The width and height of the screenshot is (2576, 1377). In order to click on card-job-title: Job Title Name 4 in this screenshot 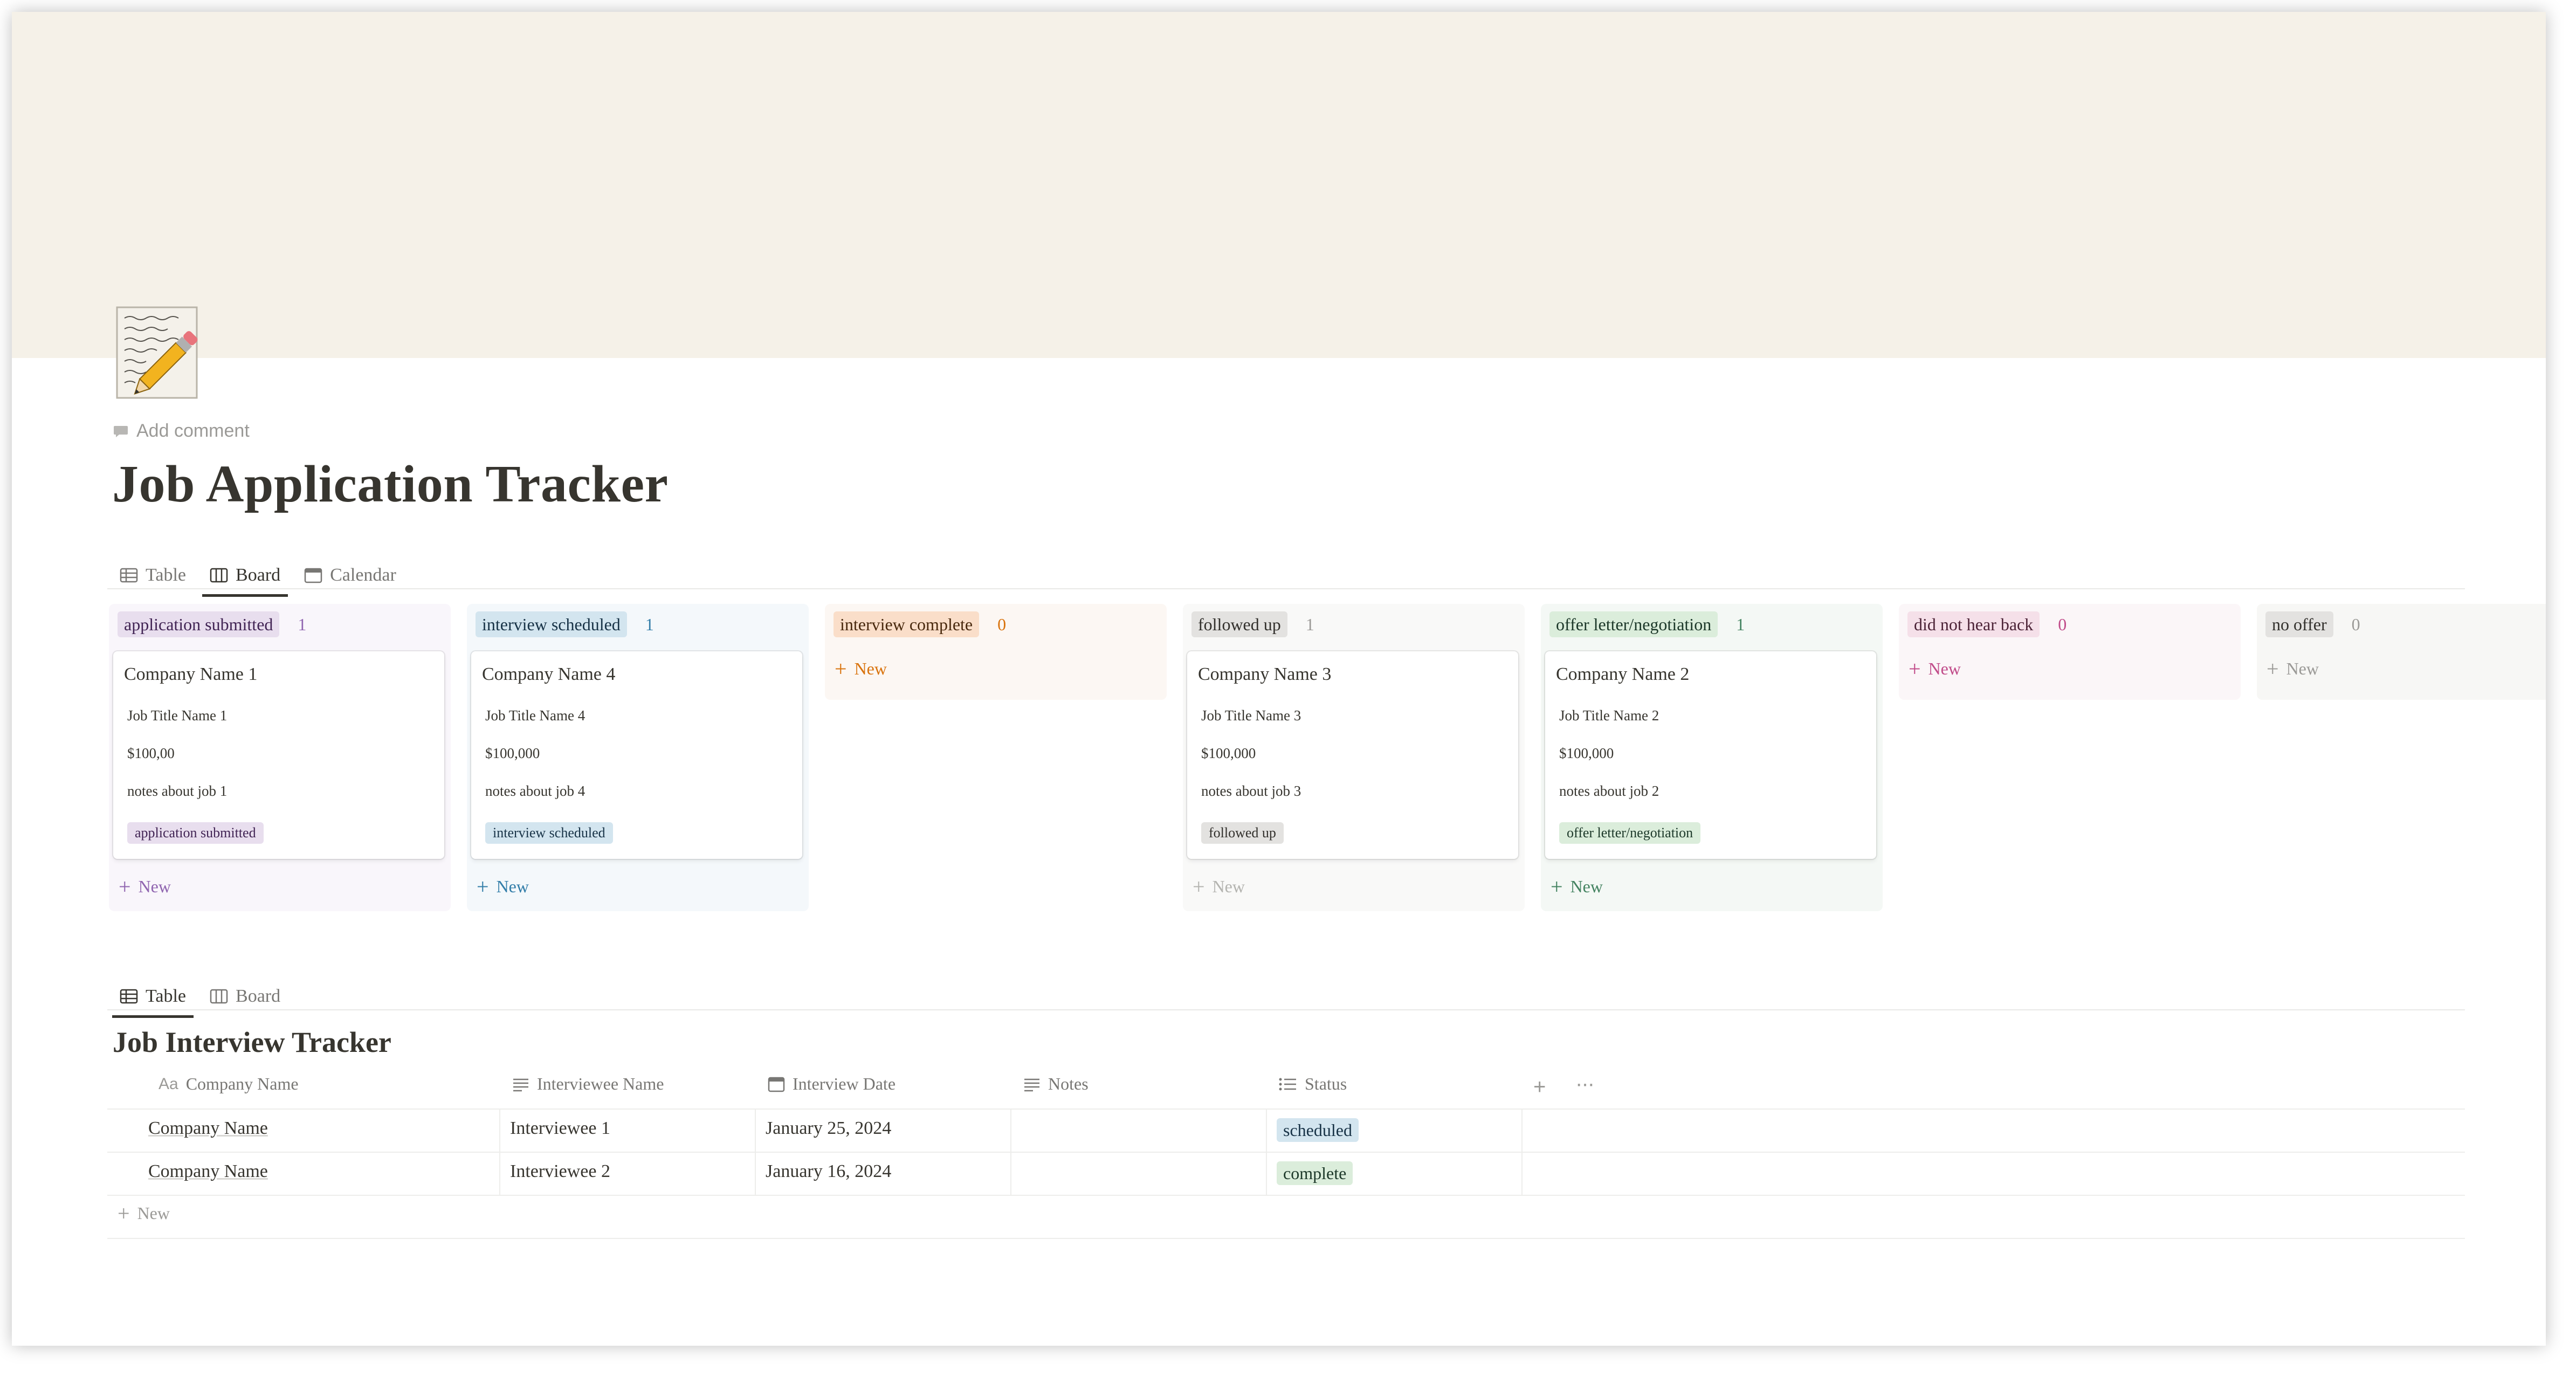, I will do `click(535, 715)`.